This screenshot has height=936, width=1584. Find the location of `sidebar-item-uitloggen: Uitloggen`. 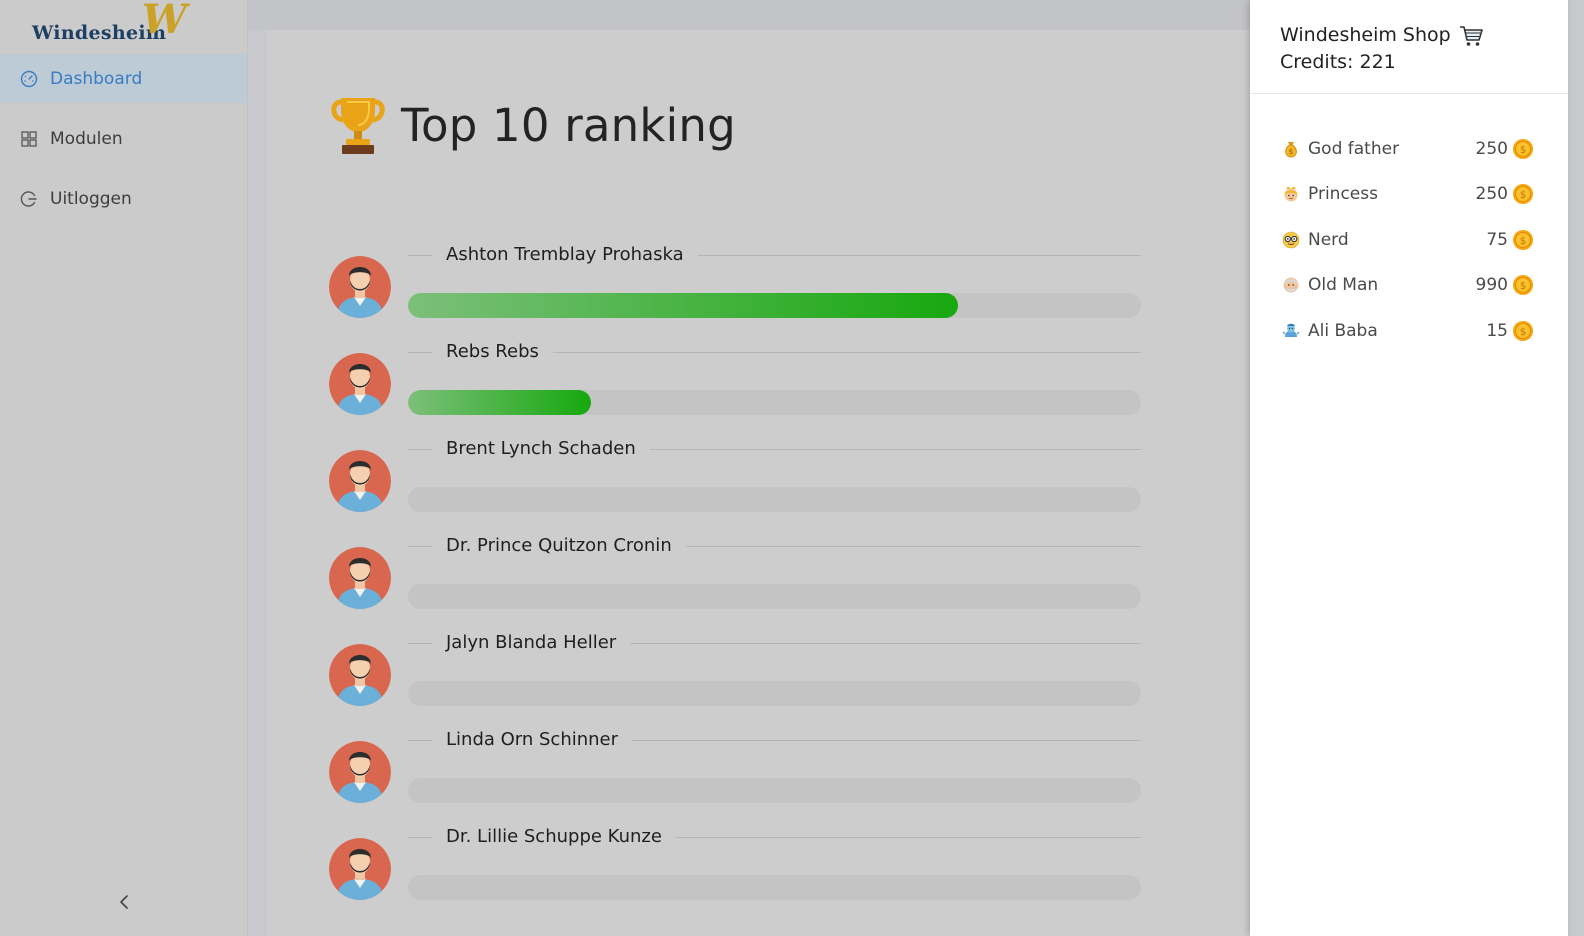

sidebar-item-uitloggen: Uitloggen is located at coordinates (123, 198).